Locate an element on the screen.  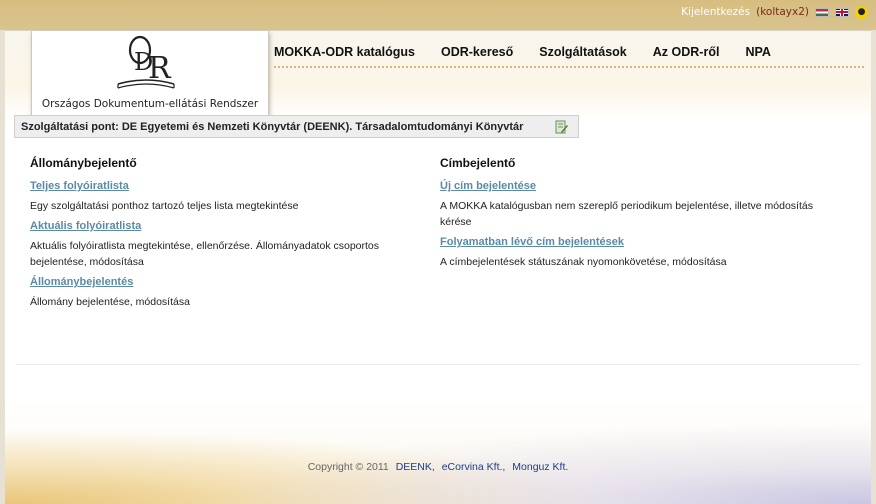
copyright-text: Copyright © 2011 is located at coordinates (348, 467).